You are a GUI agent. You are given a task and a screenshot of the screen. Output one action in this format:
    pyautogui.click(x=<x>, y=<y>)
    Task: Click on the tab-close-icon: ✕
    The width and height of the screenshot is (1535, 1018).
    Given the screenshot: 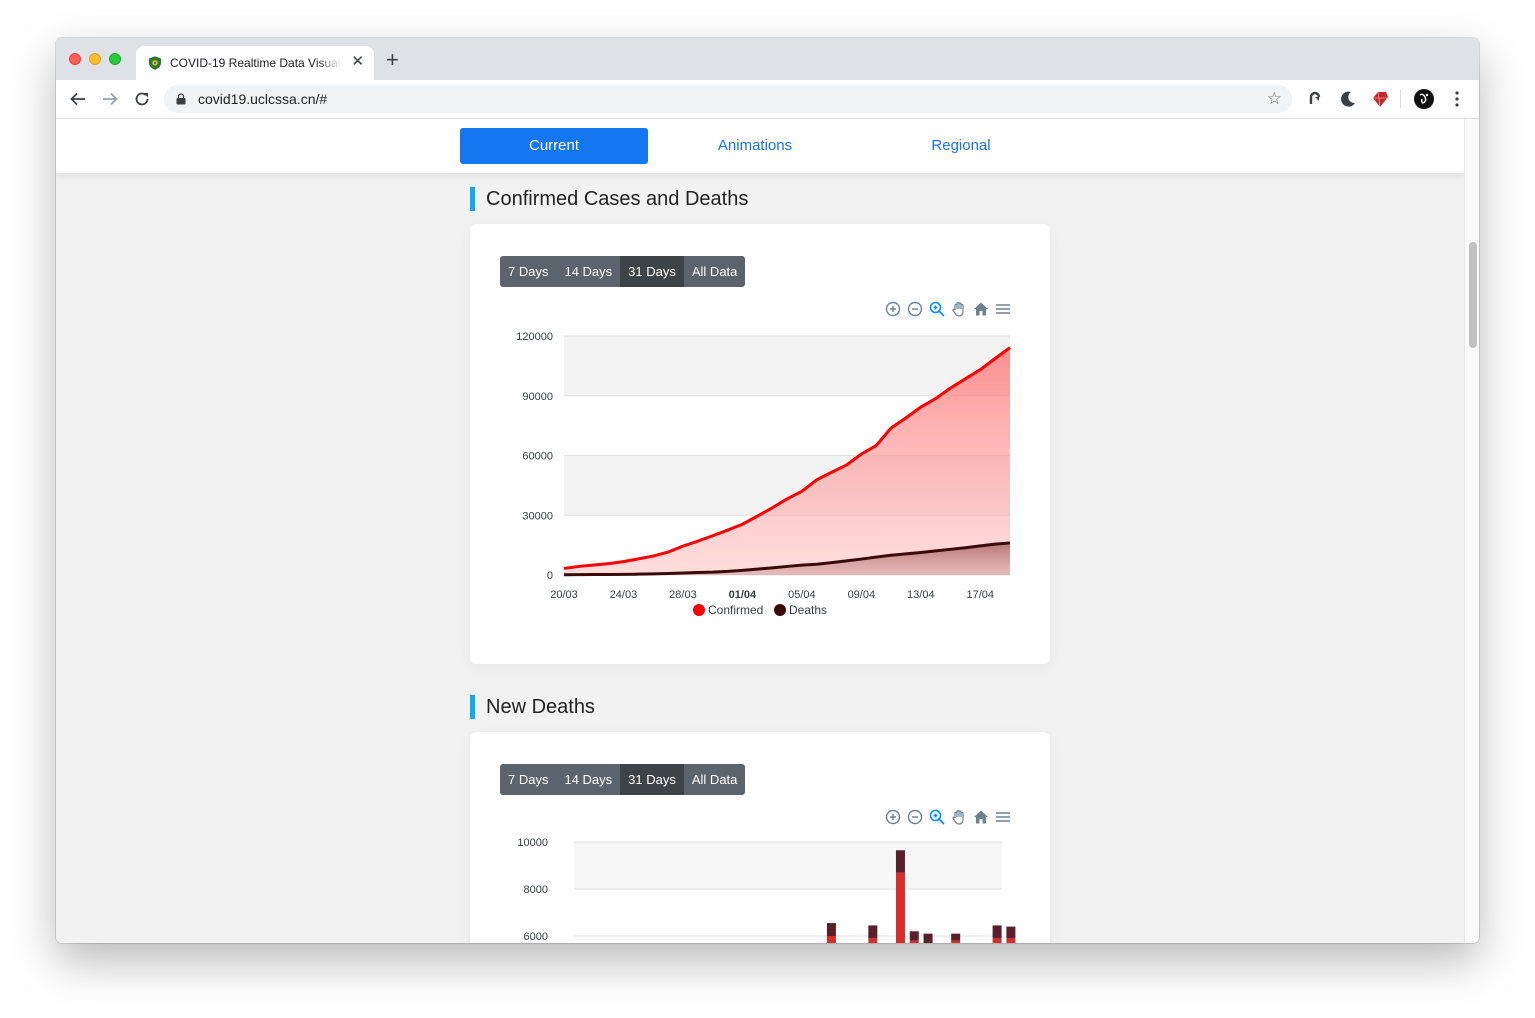 What is the action you would take?
    pyautogui.click(x=357, y=62)
    